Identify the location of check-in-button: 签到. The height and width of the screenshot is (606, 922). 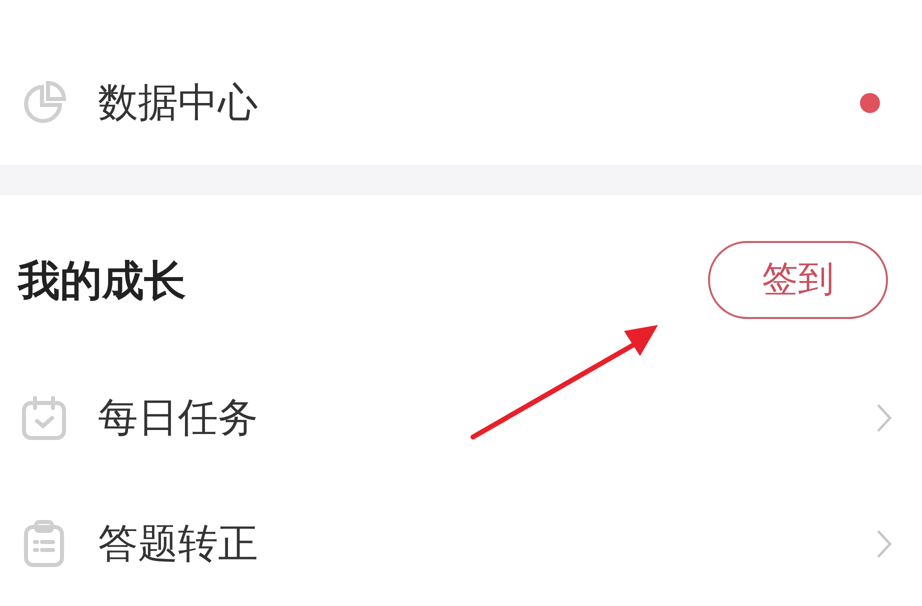
(798, 280).